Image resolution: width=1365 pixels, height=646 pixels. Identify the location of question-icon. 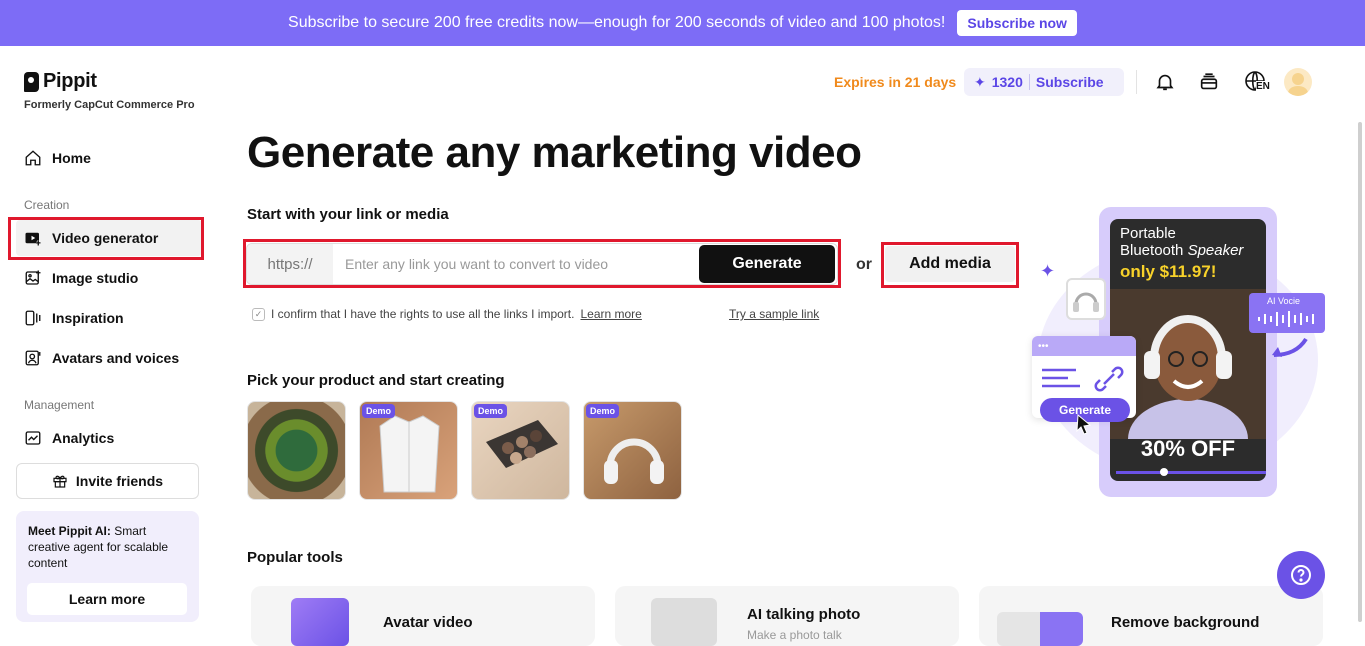
(1301, 575).